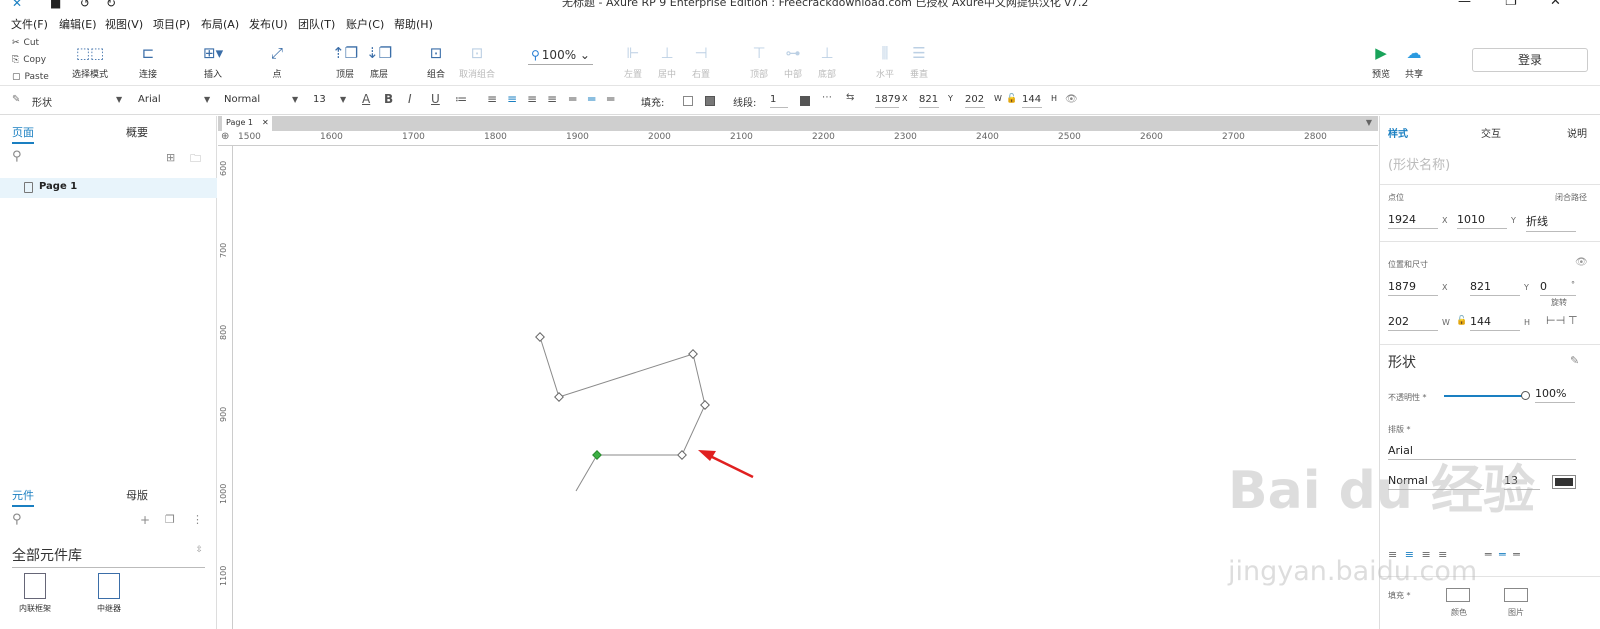 This screenshot has width=1600, height=629. I want to click on zoom-select: ⚲ 100% ⌄, so click(560, 56).